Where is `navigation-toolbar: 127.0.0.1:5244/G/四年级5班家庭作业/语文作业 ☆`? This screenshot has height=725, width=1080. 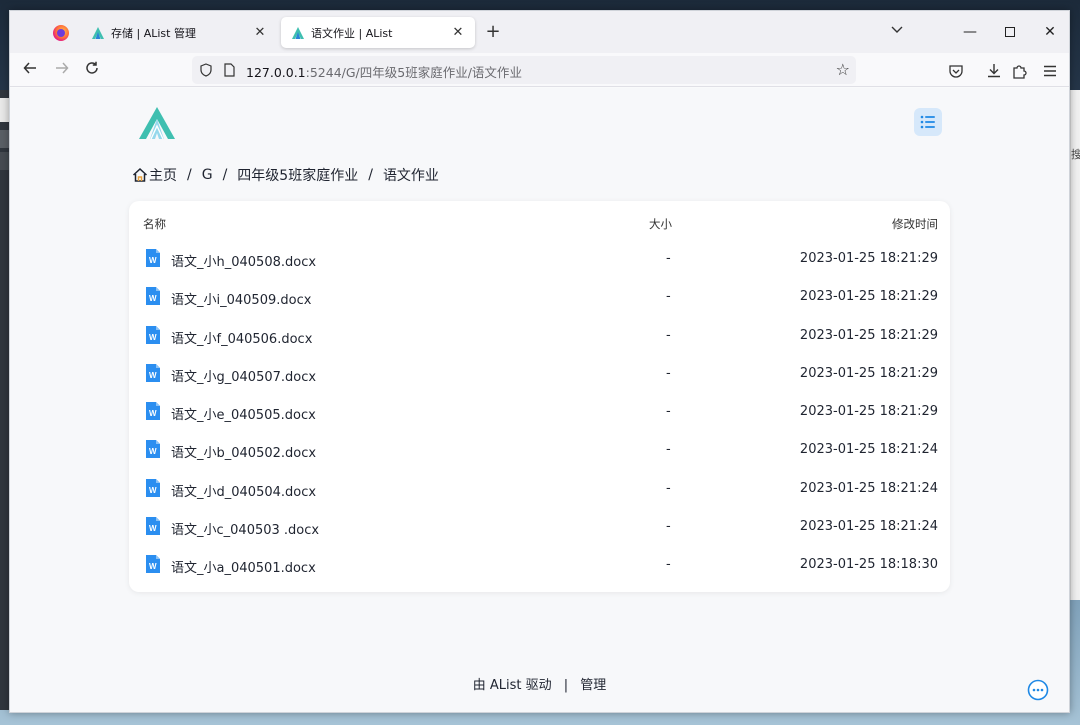
navigation-toolbar: 127.0.0.1:5244/G/四年级5班家庭作业/语文作业 ☆ is located at coordinates (539, 70).